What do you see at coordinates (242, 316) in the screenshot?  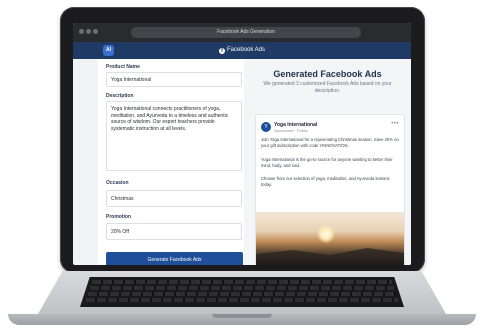 I see `laptop-notch` at bounding box center [242, 316].